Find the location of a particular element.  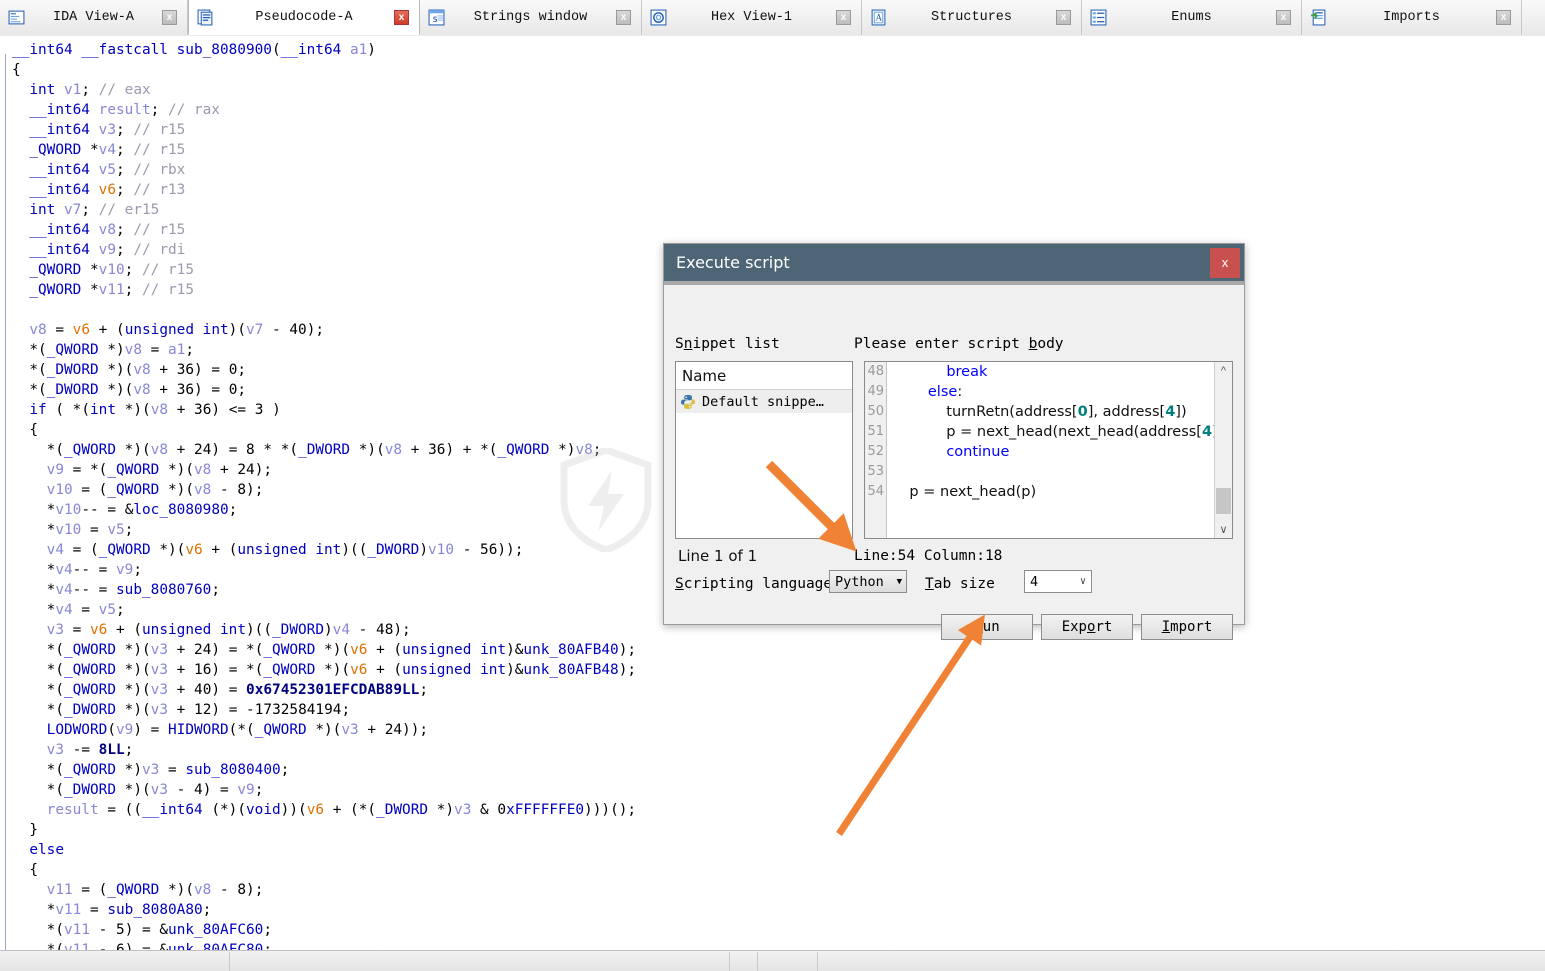

tab-size-value: 4 is located at coordinates (1034, 581).